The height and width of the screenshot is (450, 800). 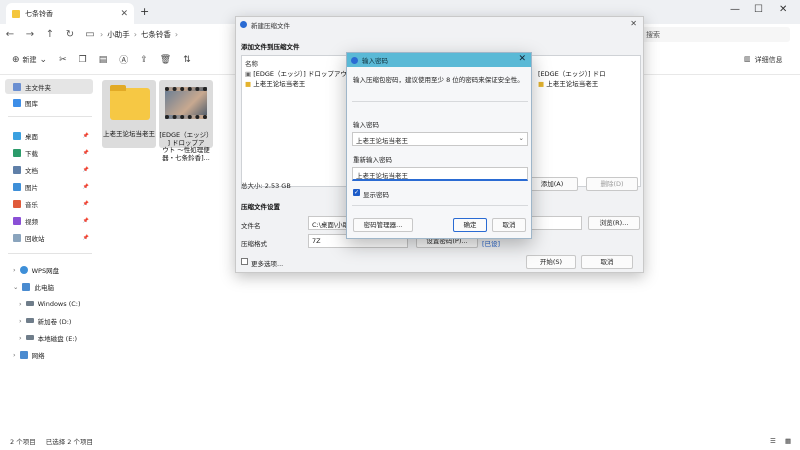 I want to click on show-password-checkbox: ✓, so click(x=356, y=192).